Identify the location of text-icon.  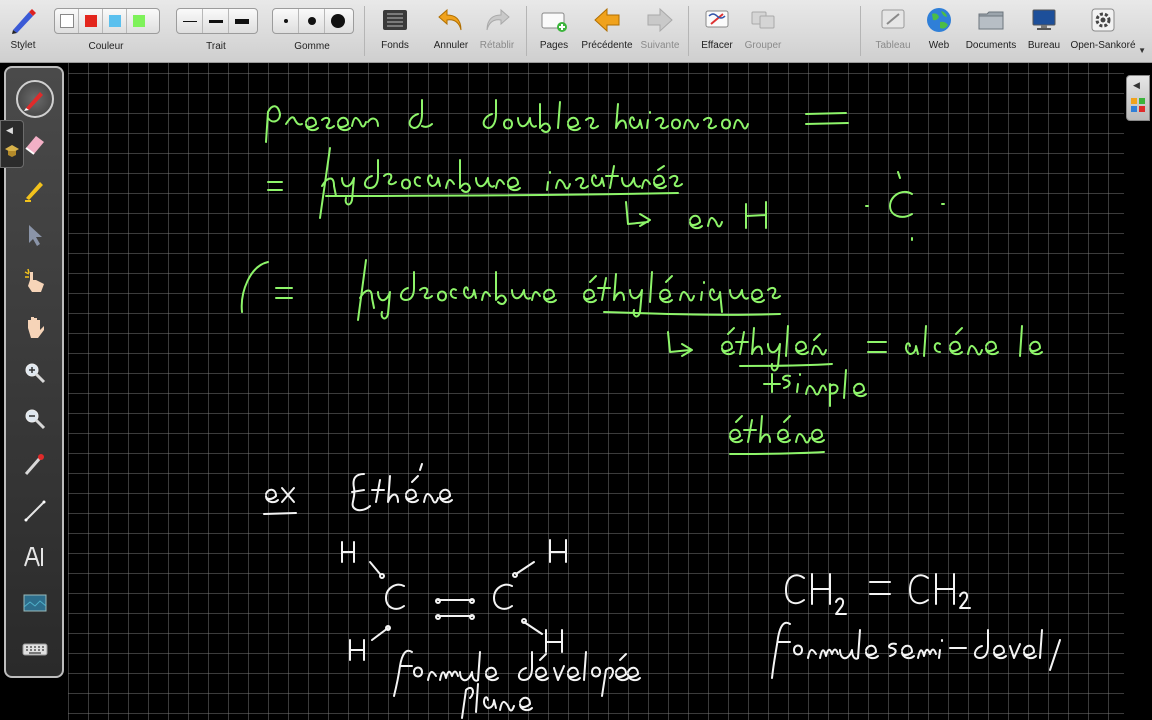
(33, 557).